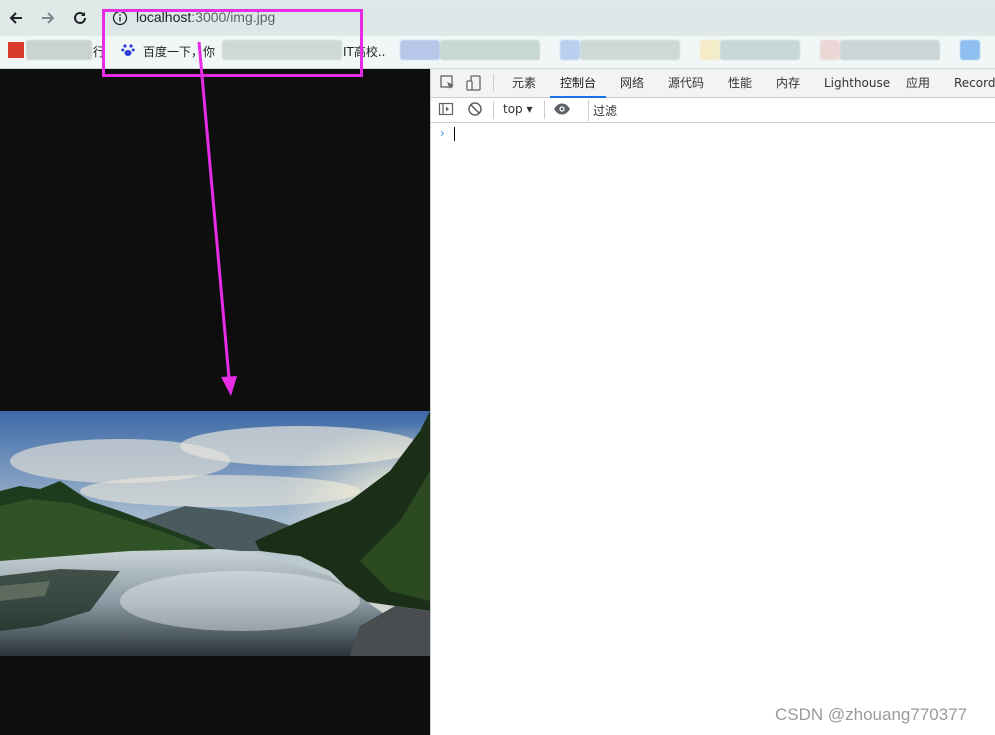  What do you see at coordinates (448, 83) in the screenshot?
I see `inspect-element-icon` at bounding box center [448, 83].